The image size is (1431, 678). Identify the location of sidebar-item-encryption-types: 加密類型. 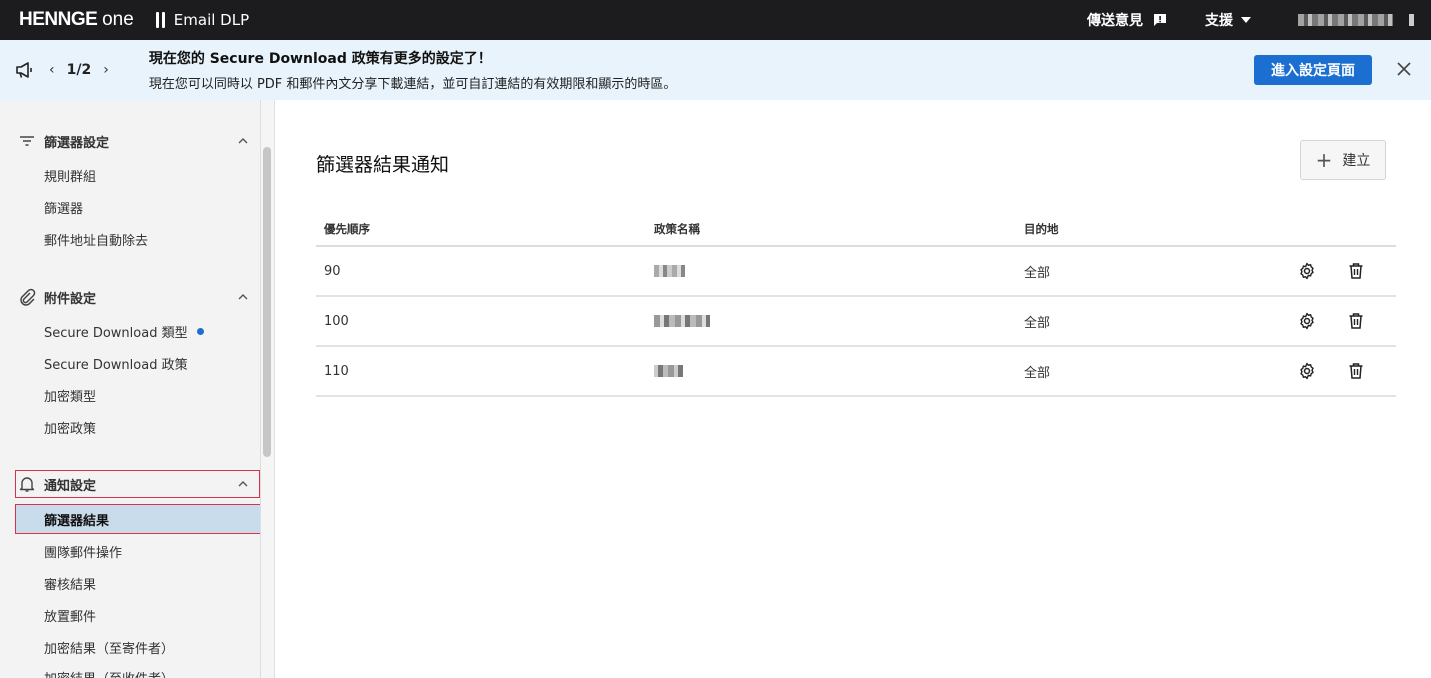
(70, 395).